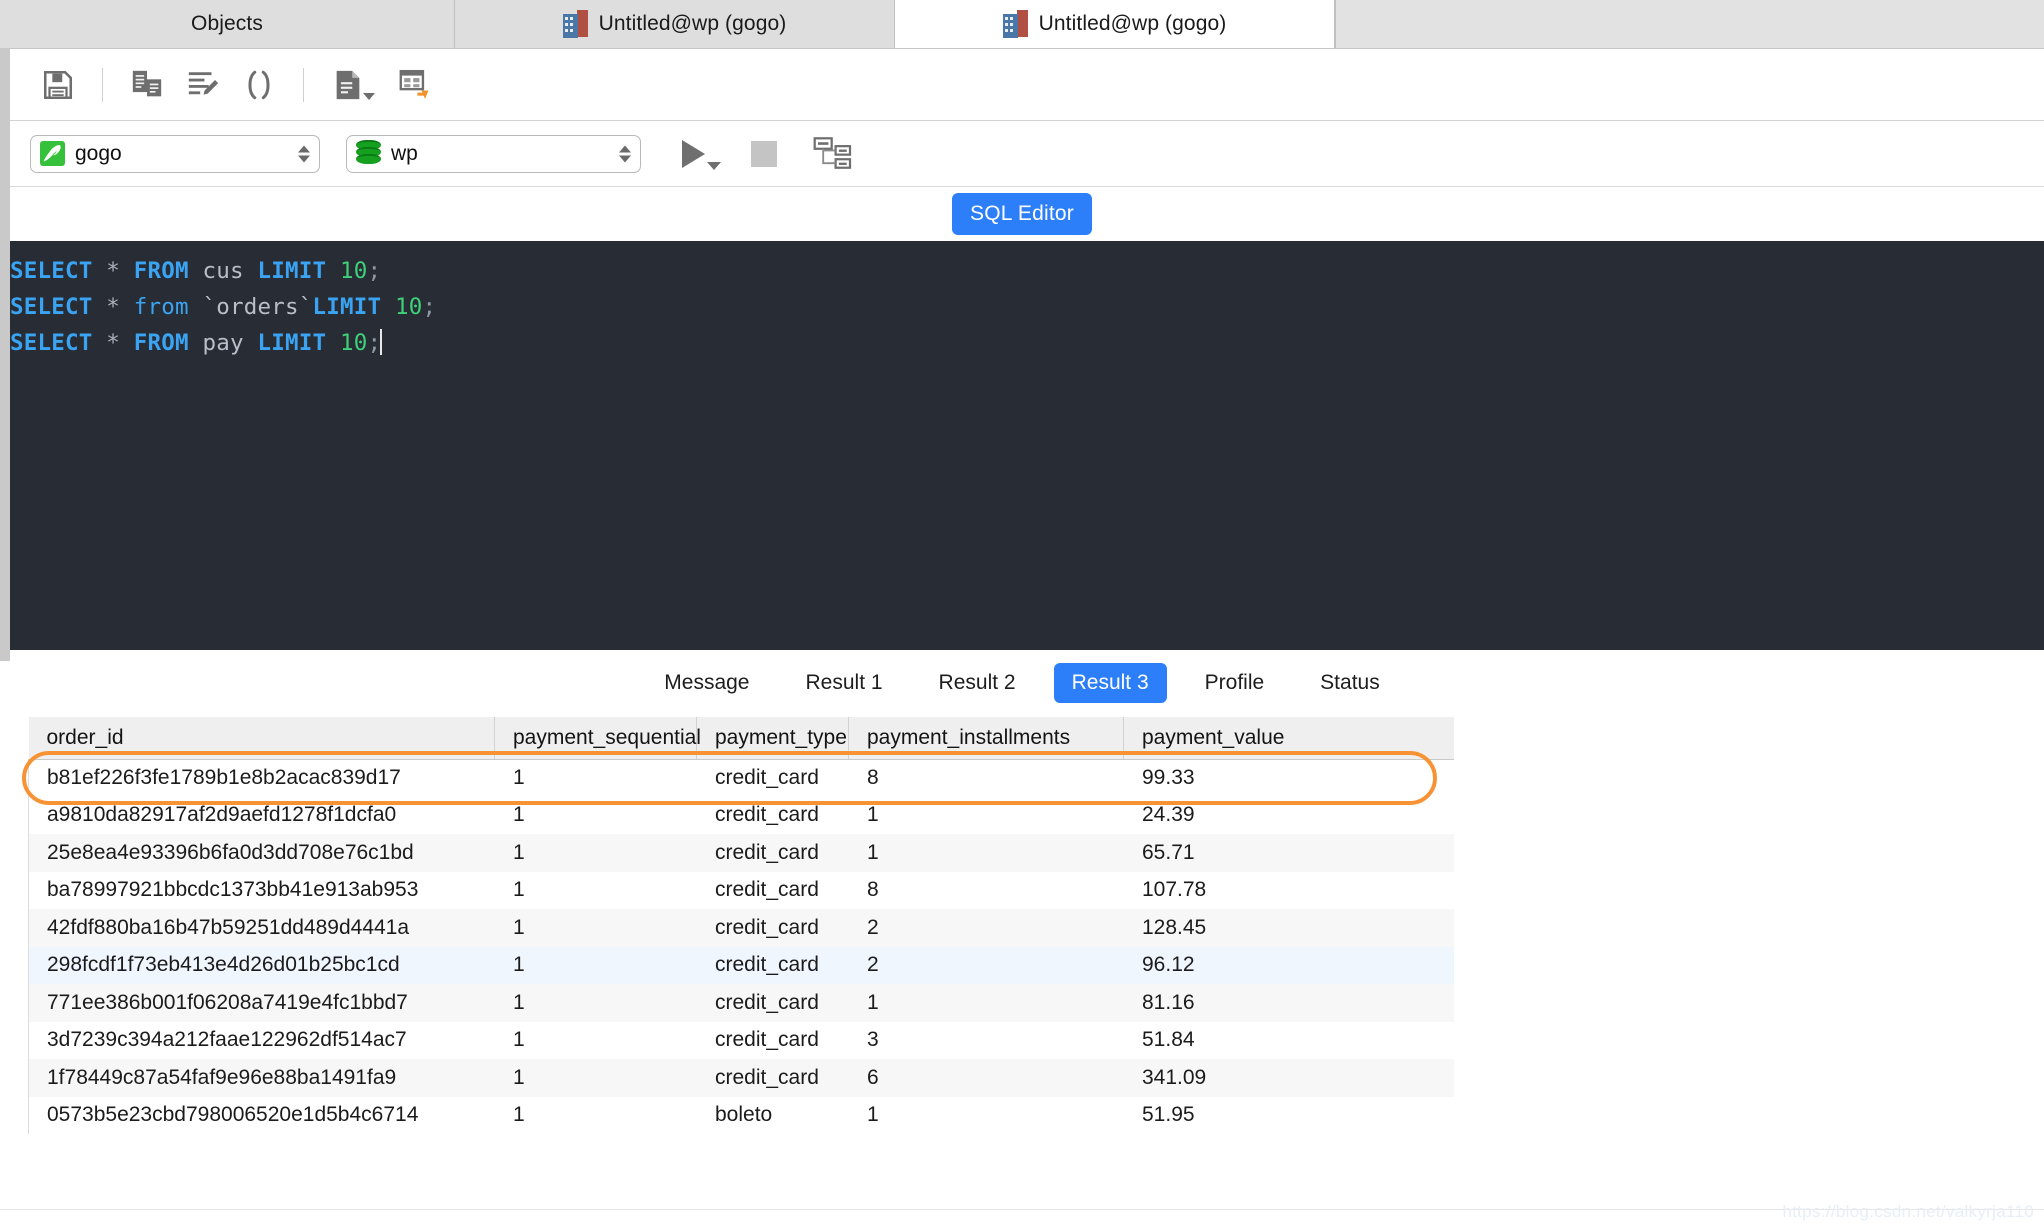 Image resolution: width=2044 pixels, height=1232 pixels. I want to click on database-building-icon, so click(575, 24).